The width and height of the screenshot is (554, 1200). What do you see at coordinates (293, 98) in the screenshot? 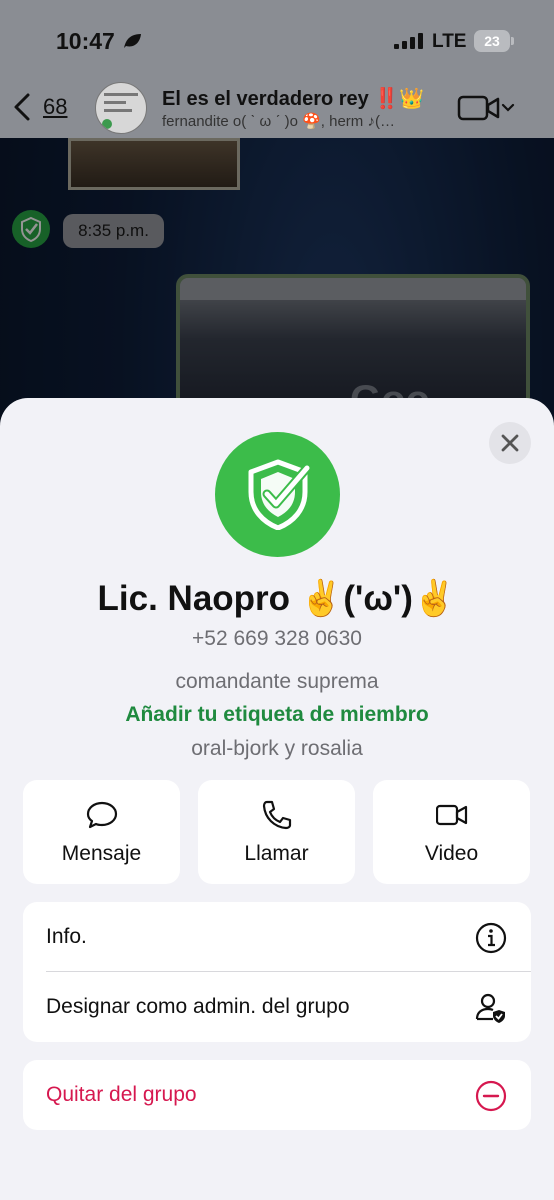
I see `group-title: El es el verdadero rey ‼️👑` at bounding box center [293, 98].